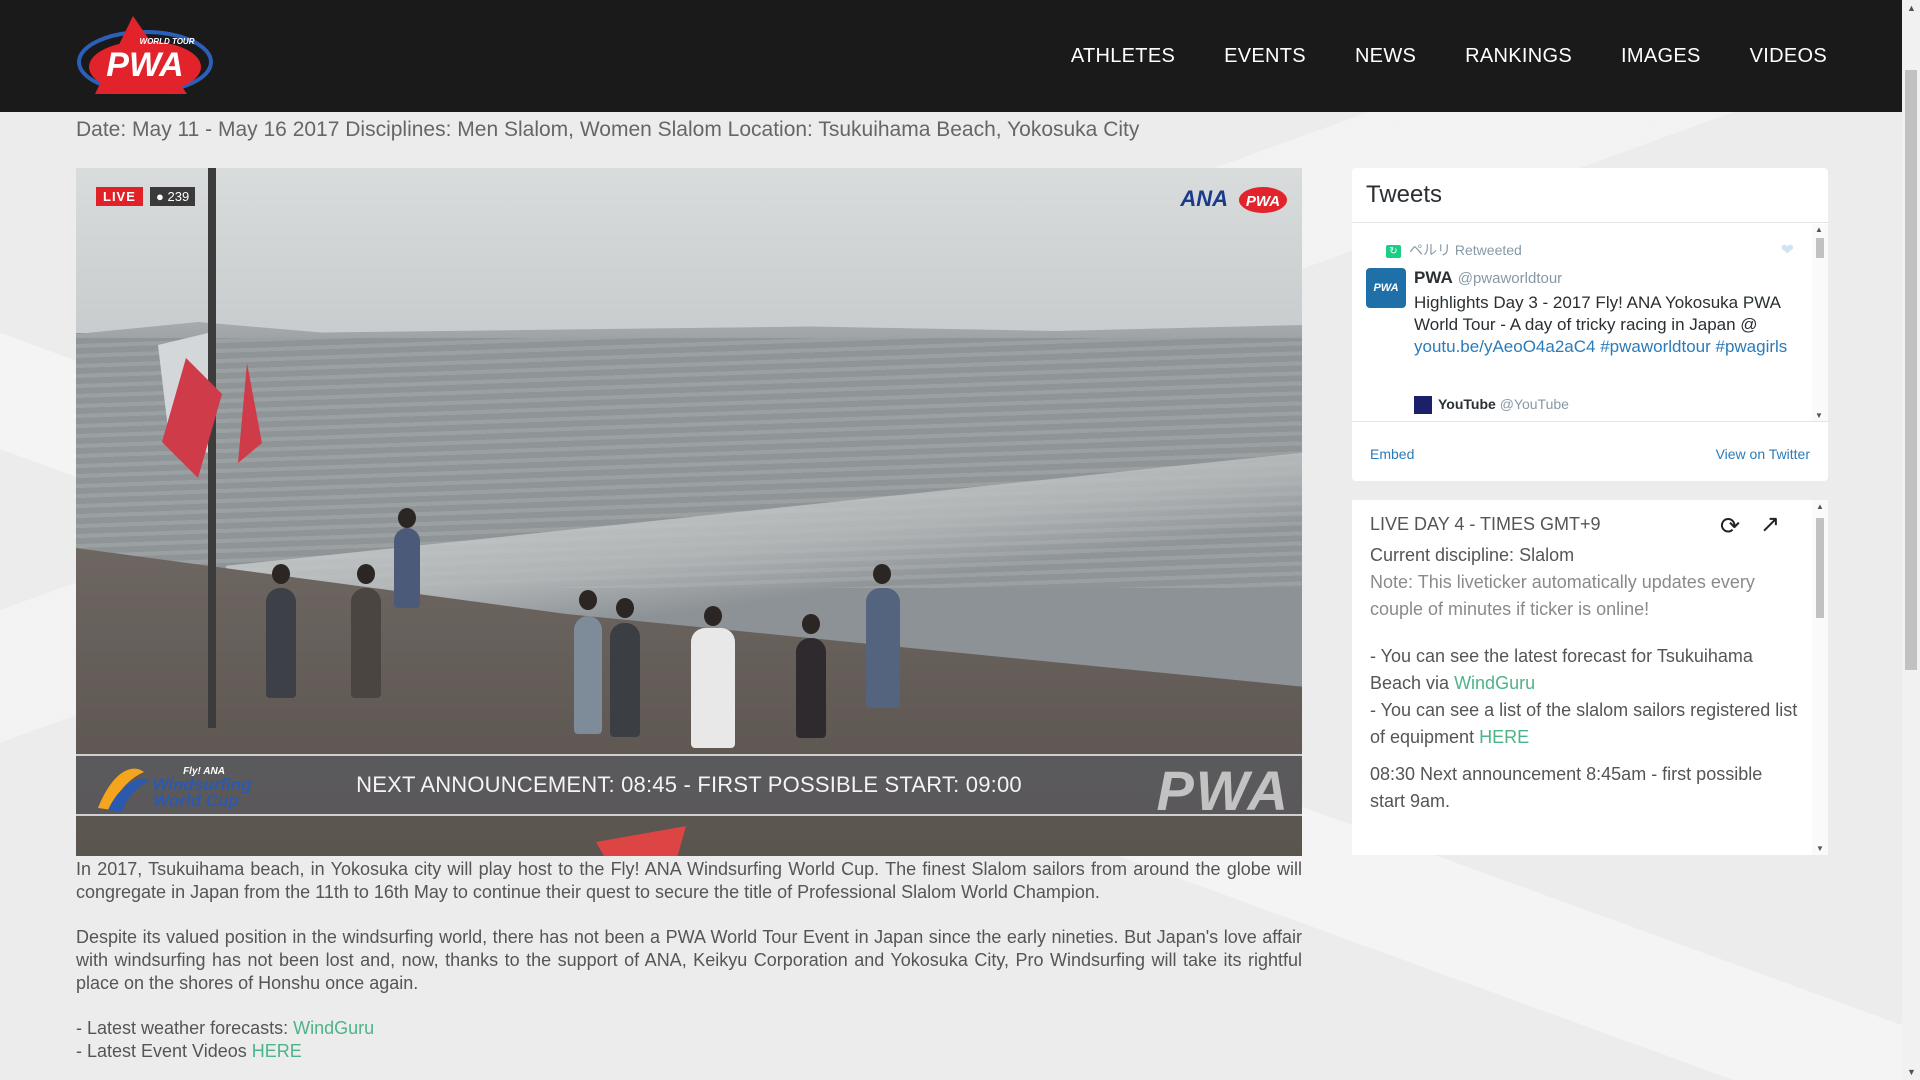 The height and width of the screenshot is (1080, 1920). Describe the element at coordinates (1386, 288) in the screenshot. I see `avatar: PWA` at that location.